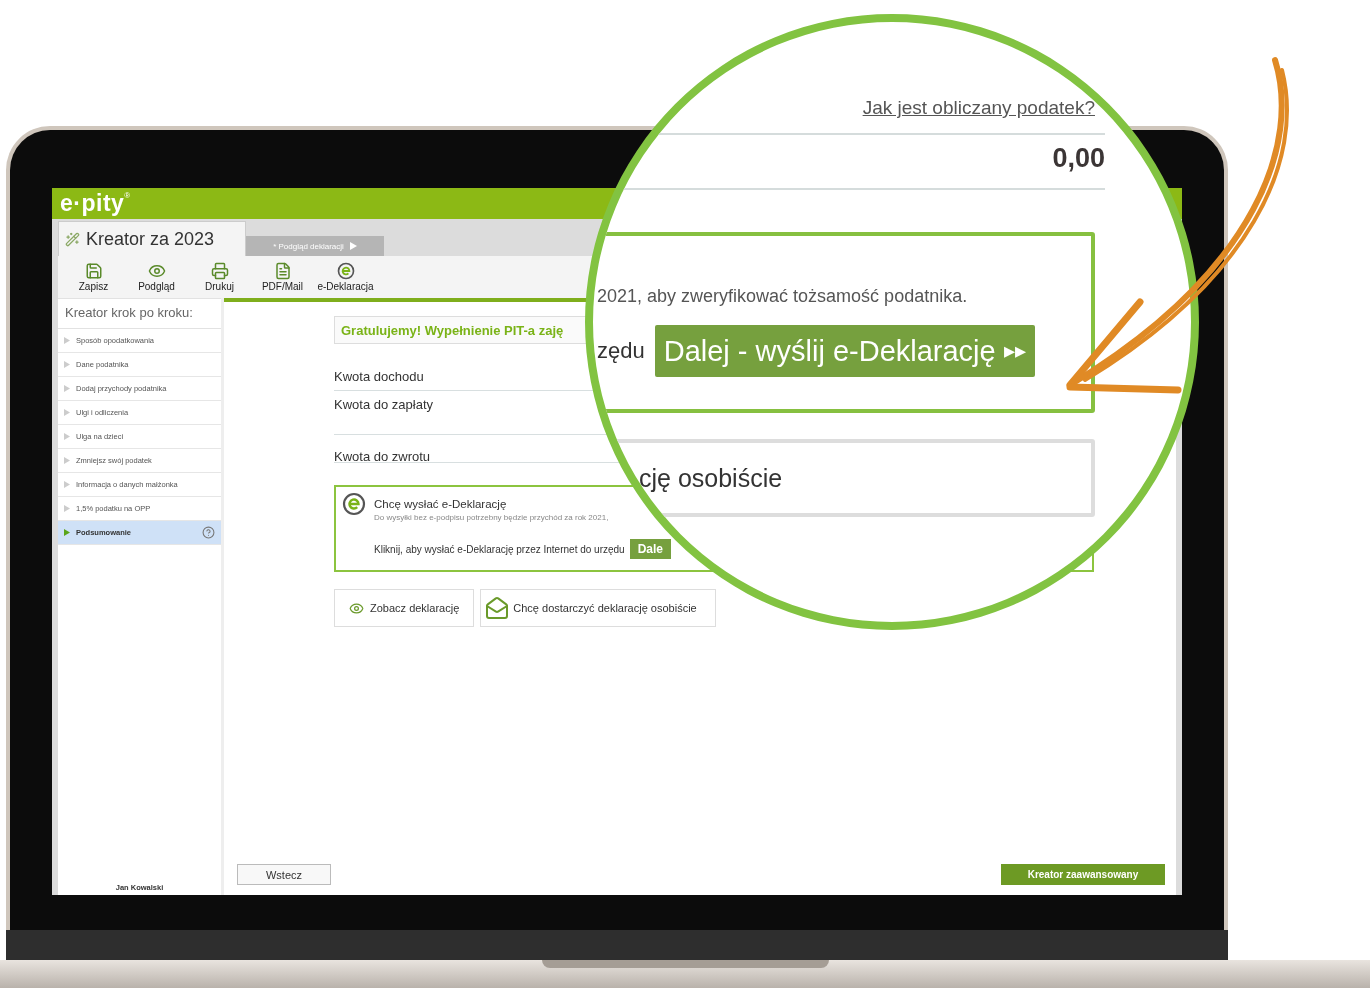 The width and height of the screenshot is (1370, 988). What do you see at coordinates (72, 239) in the screenshot?
I see `wand-icon` at bounding box center [72, 239].